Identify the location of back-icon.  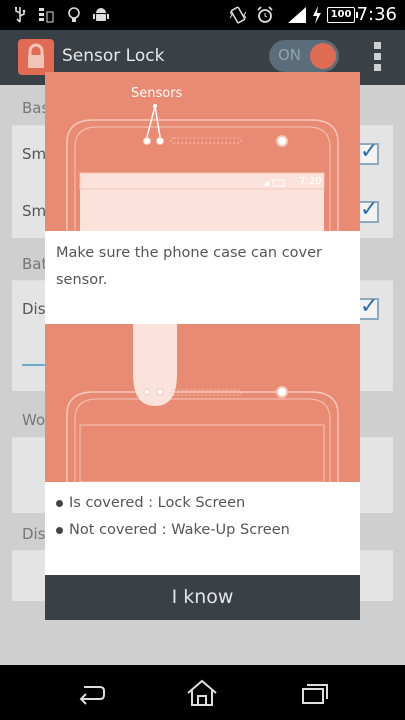
(91, 693).